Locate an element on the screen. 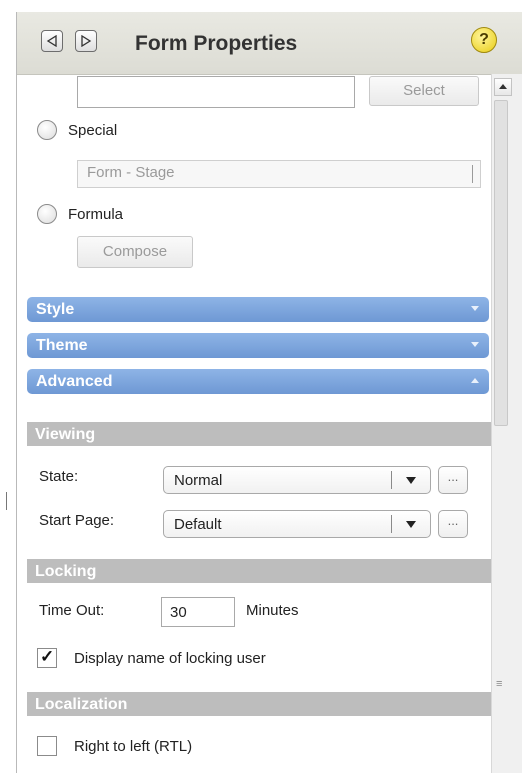  panel-header: Form Properties ? is located at coordinates (269, 43).